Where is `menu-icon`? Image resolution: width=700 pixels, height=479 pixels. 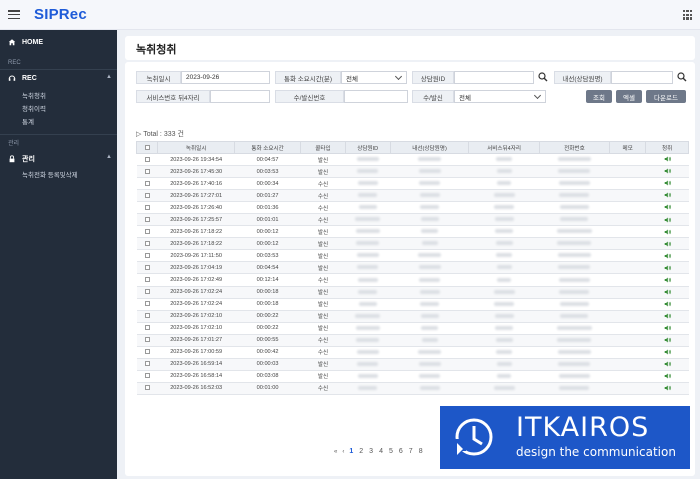
menu-icon is located at coordinates (14, 15).